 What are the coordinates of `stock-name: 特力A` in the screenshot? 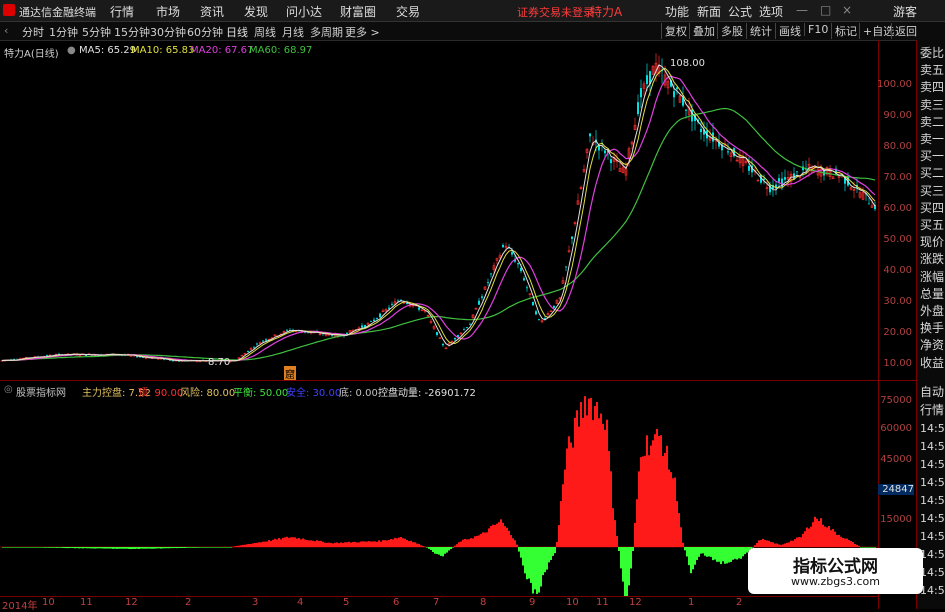 It's located at (606, 12).